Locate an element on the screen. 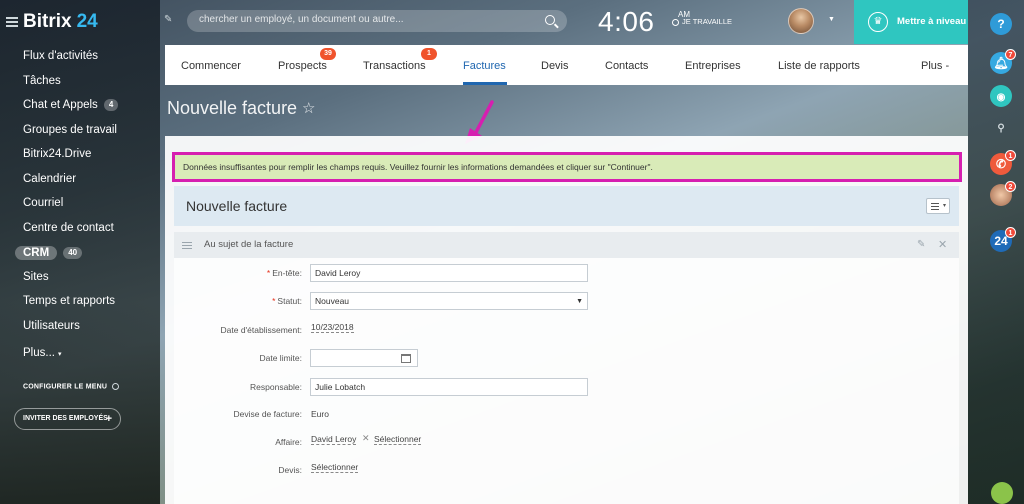 This screenshot has height=504, width=1024. sidebar-item-tasks: Tâches is located at coordinates (42, 81).